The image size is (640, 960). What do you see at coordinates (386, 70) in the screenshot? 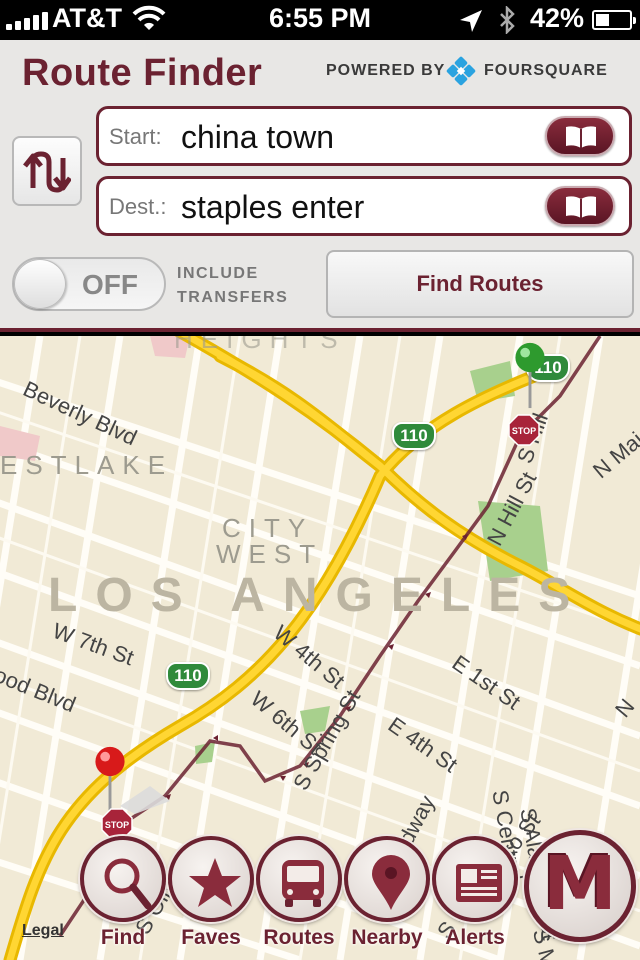
I see `powered-by-label: POWERED BY` at bounding box center [386, 70].